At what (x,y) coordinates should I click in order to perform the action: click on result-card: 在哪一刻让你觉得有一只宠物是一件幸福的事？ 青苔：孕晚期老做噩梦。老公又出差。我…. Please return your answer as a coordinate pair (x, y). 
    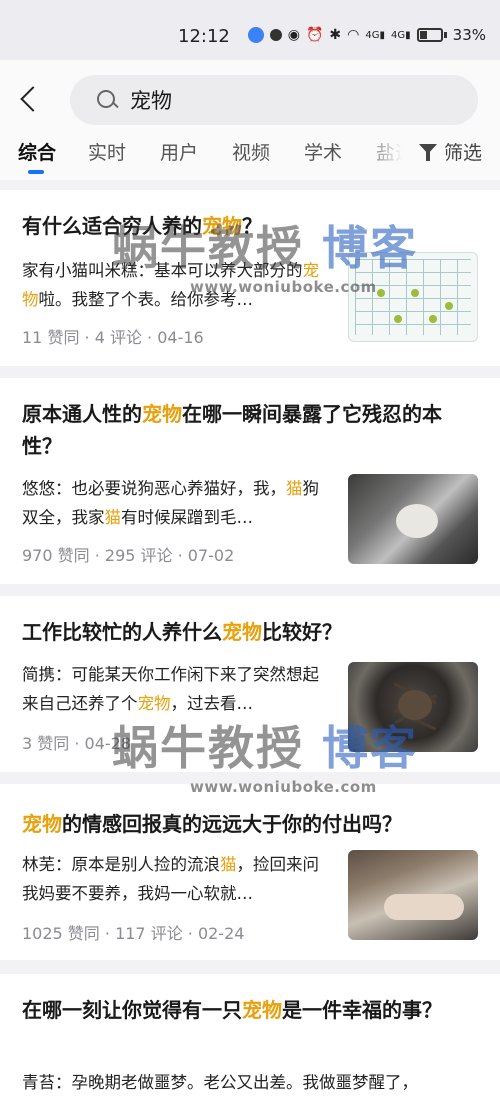
    Looking at the image, I should click on (250, 1037).